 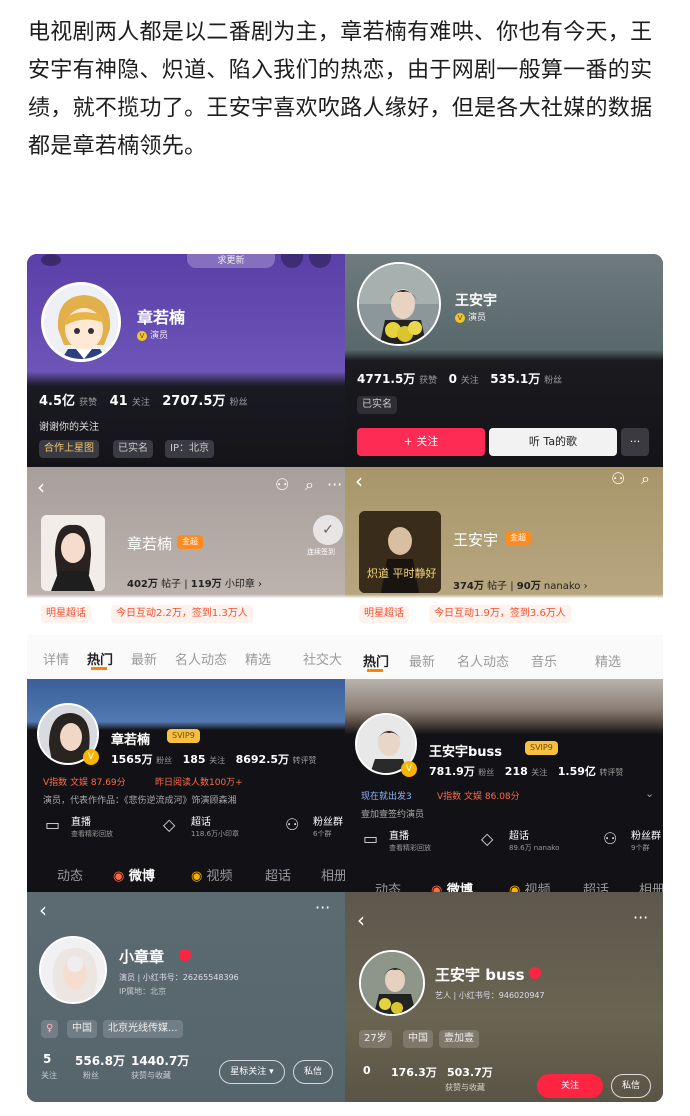 What do you see at coordinates (393, 815) in the screenshot?
I see `work-info: 壹加壹签约演员` at bounding box center [393, 815].